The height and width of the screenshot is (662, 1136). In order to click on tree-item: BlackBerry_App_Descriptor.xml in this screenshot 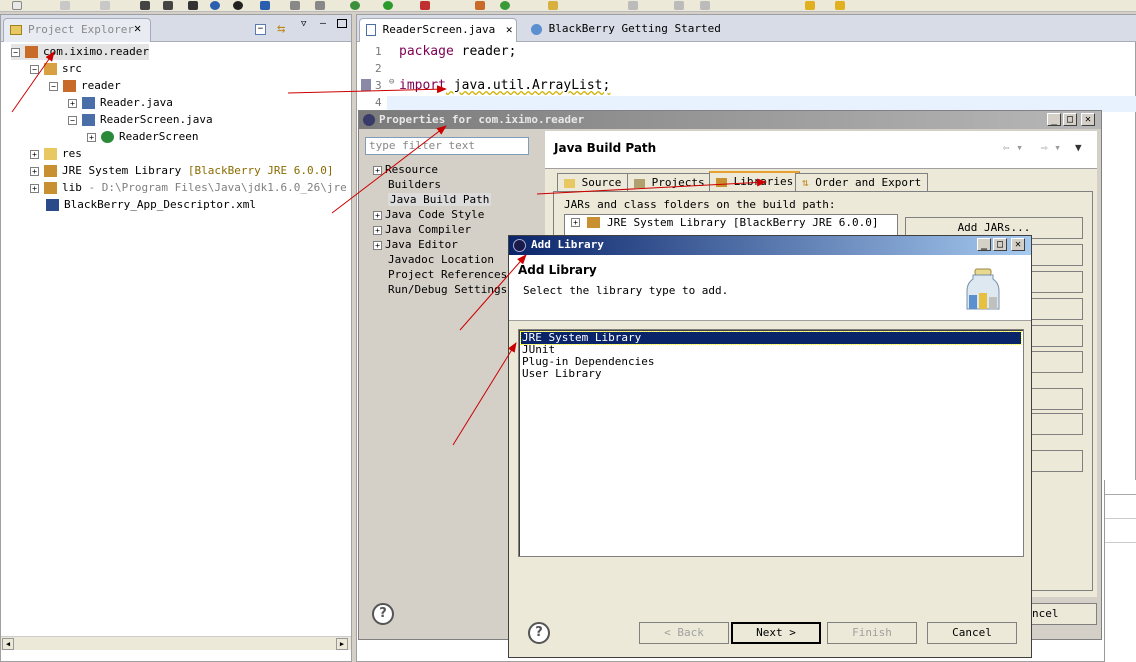, I will do `click(143, 205)`.